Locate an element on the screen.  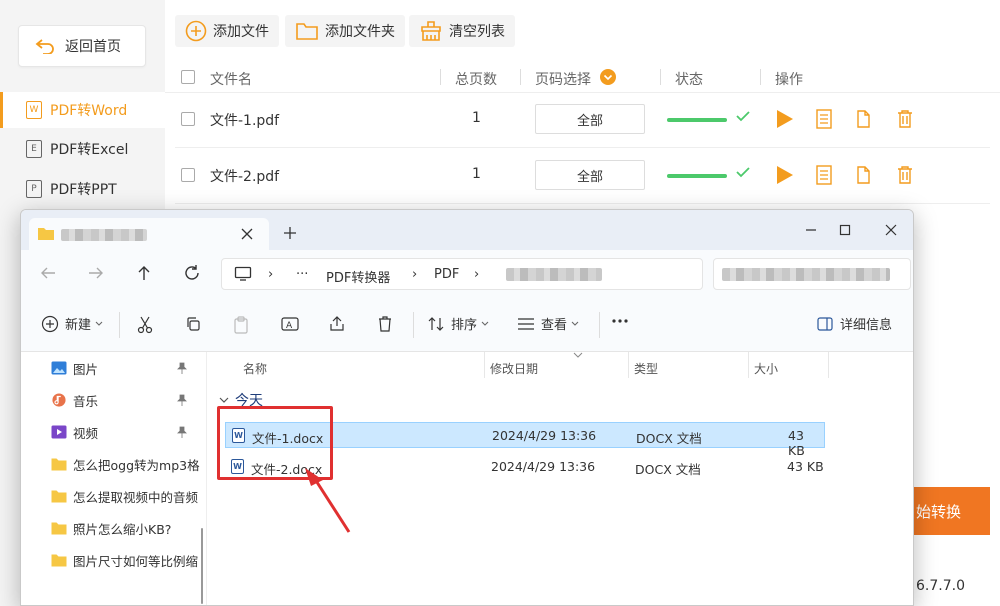
nav-item-folder: 怎么把ogg转为mp3格 is located at coordinates (126, 464).